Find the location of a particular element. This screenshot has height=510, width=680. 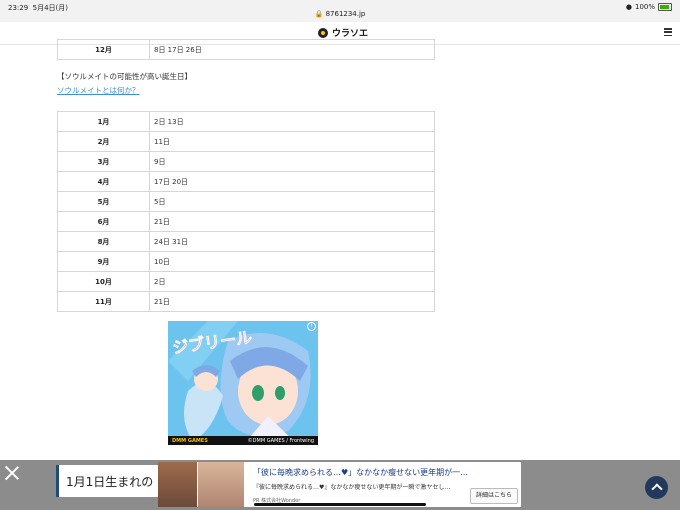

table-row: 1月 2日 13日 is located at coordinates (246, 121).